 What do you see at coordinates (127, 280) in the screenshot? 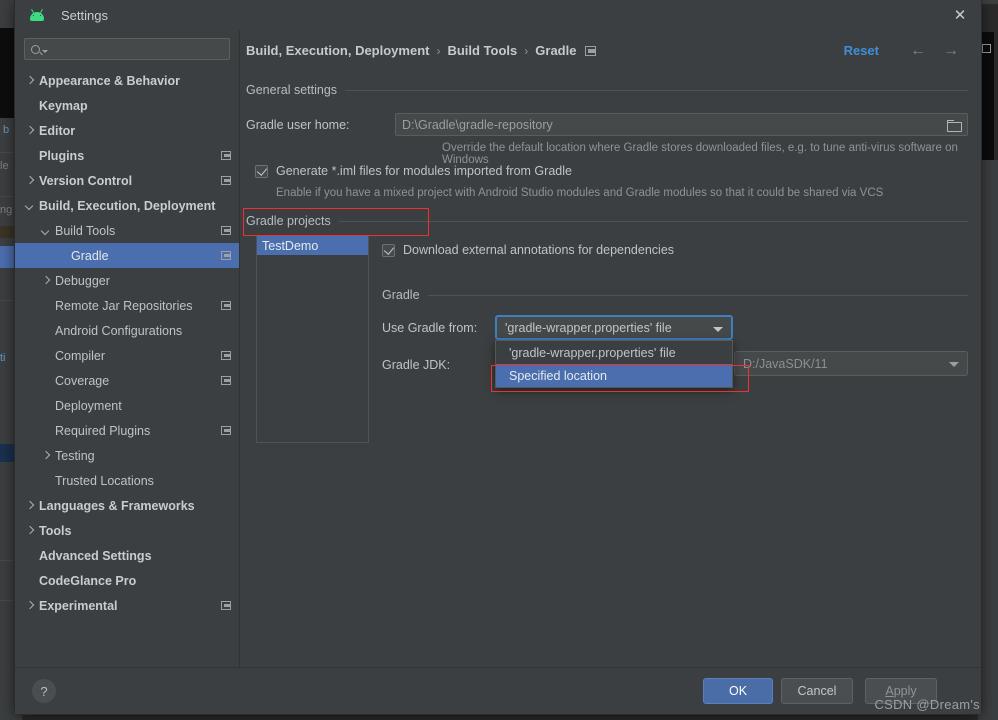
I see `sidebar-item-debugger: Debugger` at bounding box center [127, 280].